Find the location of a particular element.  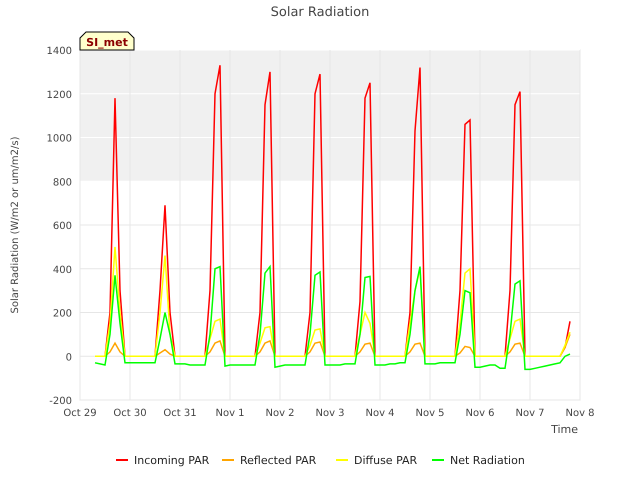

x-tick-label: Nov 4 is located at coordinates (380, 413).